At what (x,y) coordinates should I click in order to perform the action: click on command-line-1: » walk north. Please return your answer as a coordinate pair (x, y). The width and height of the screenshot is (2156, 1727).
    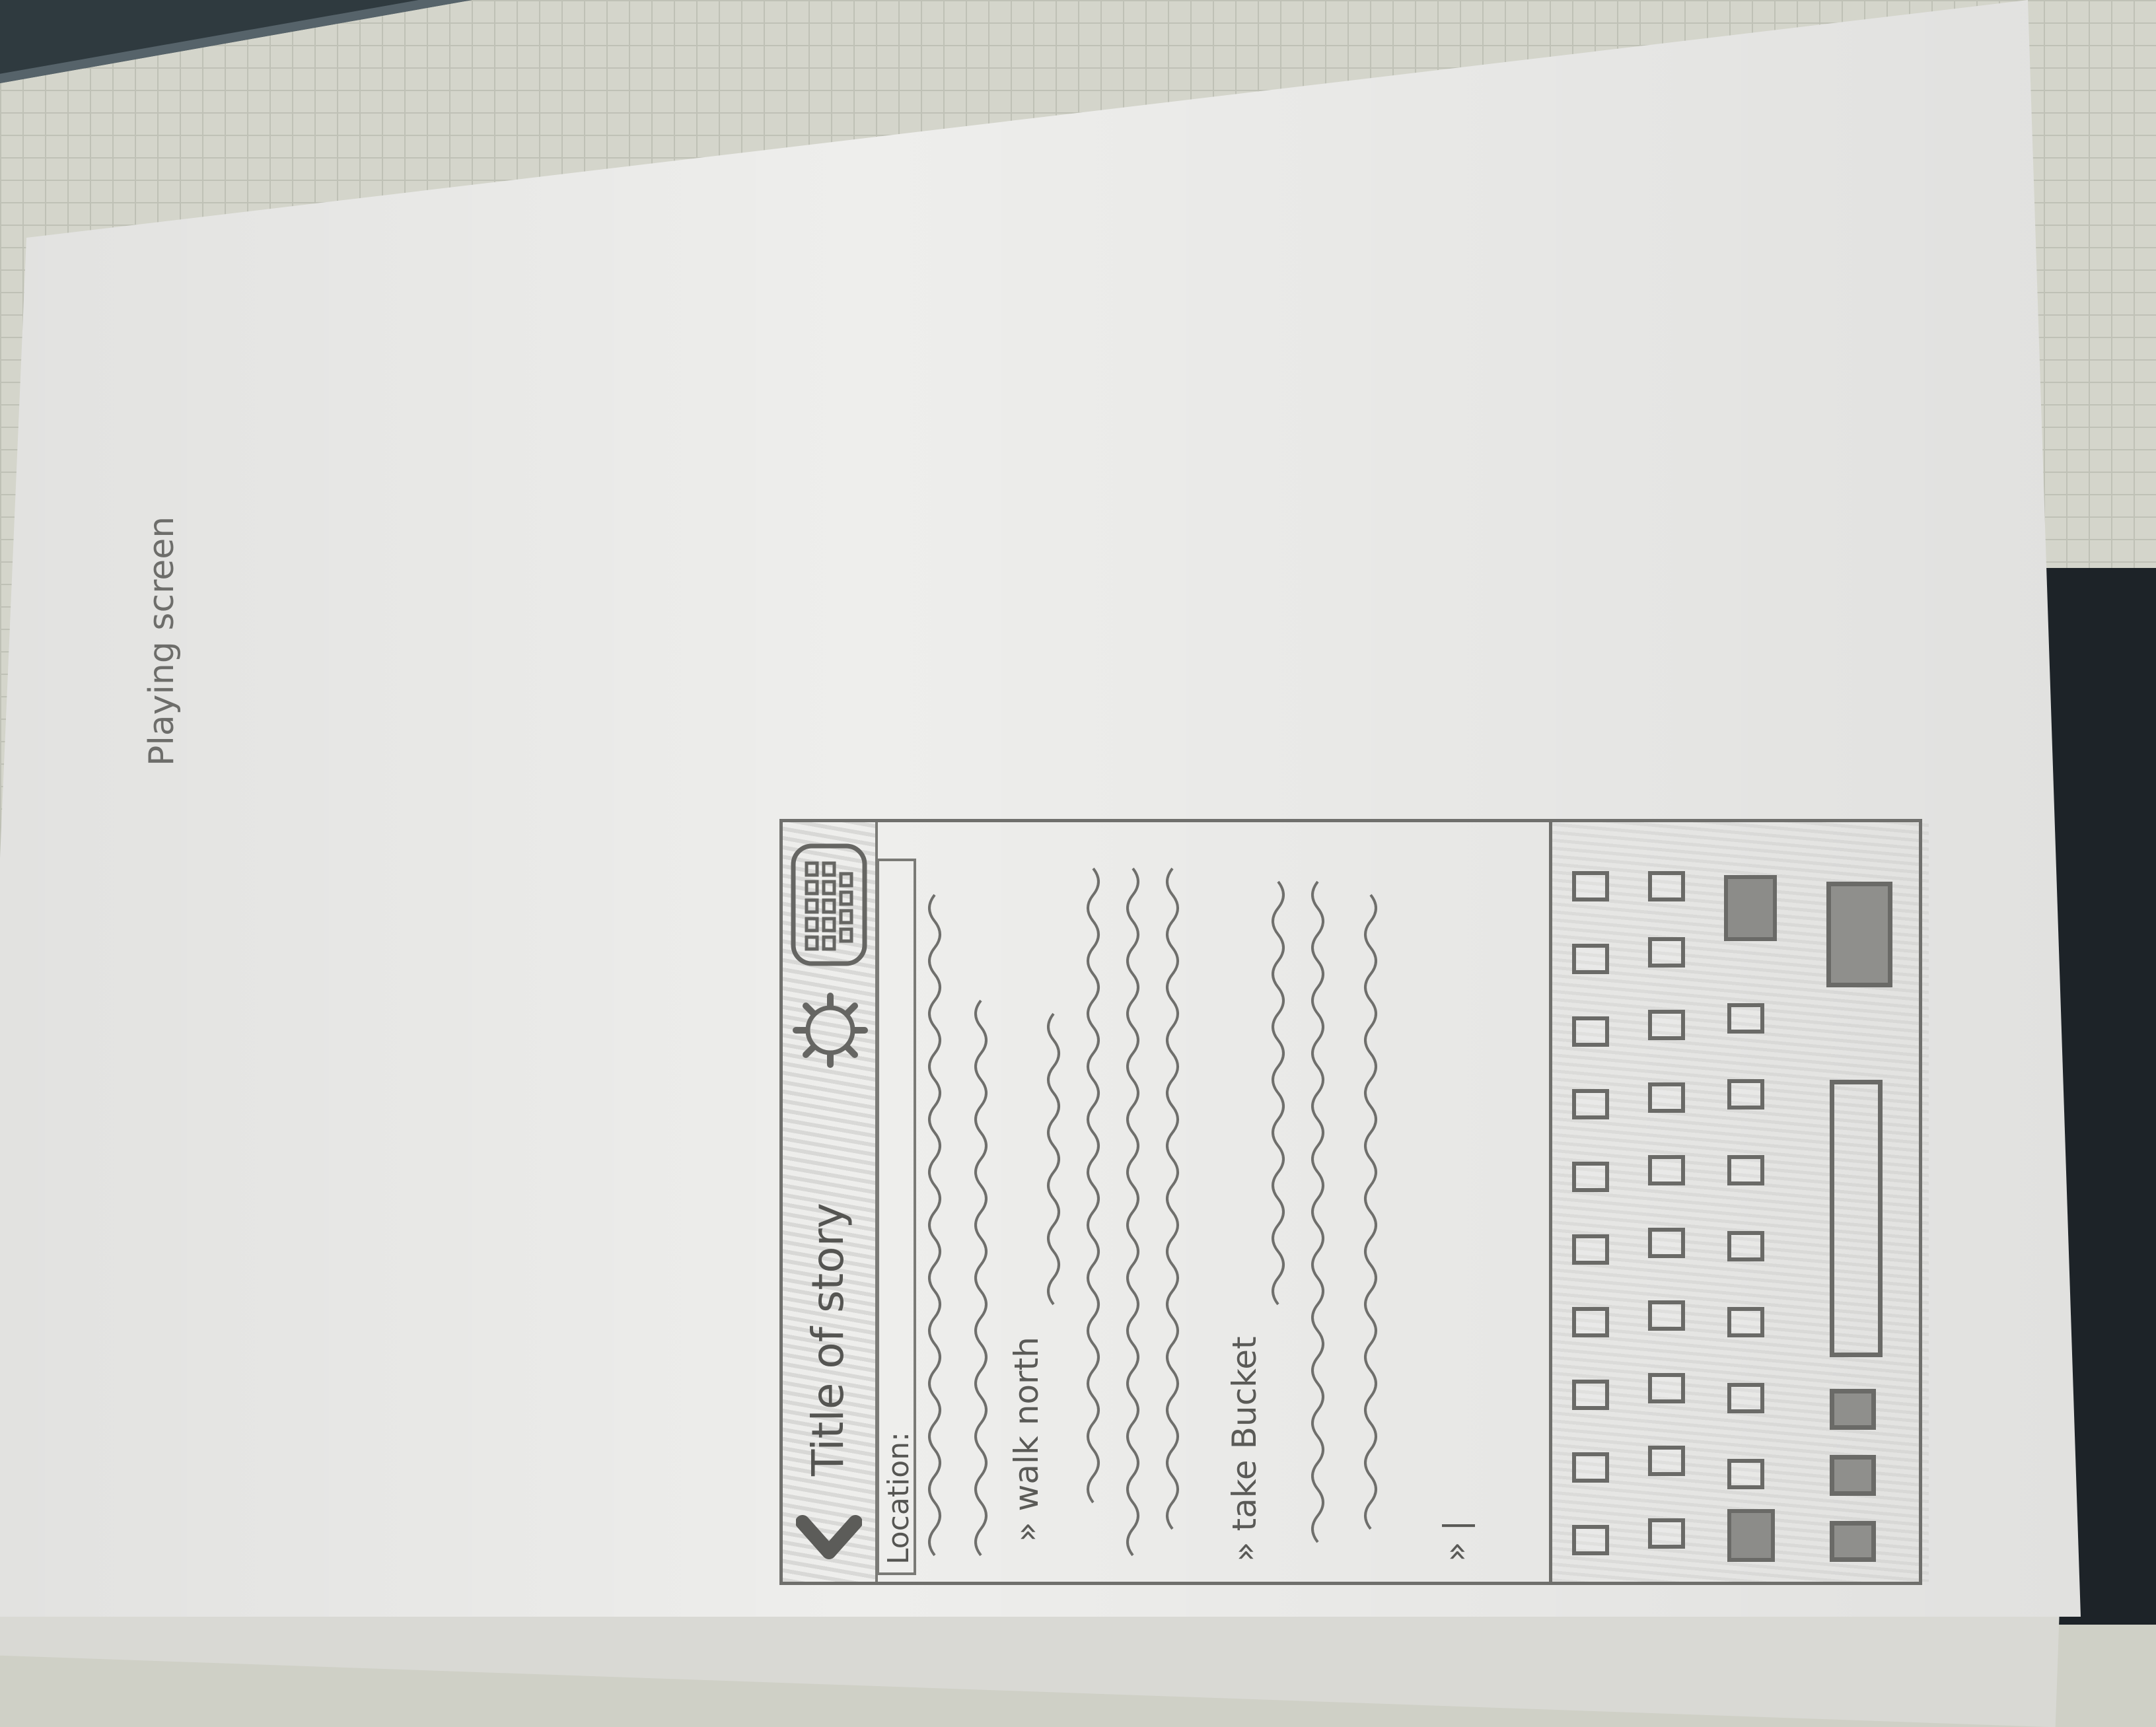
    Looking at the image, I should click on (1026, 1439).